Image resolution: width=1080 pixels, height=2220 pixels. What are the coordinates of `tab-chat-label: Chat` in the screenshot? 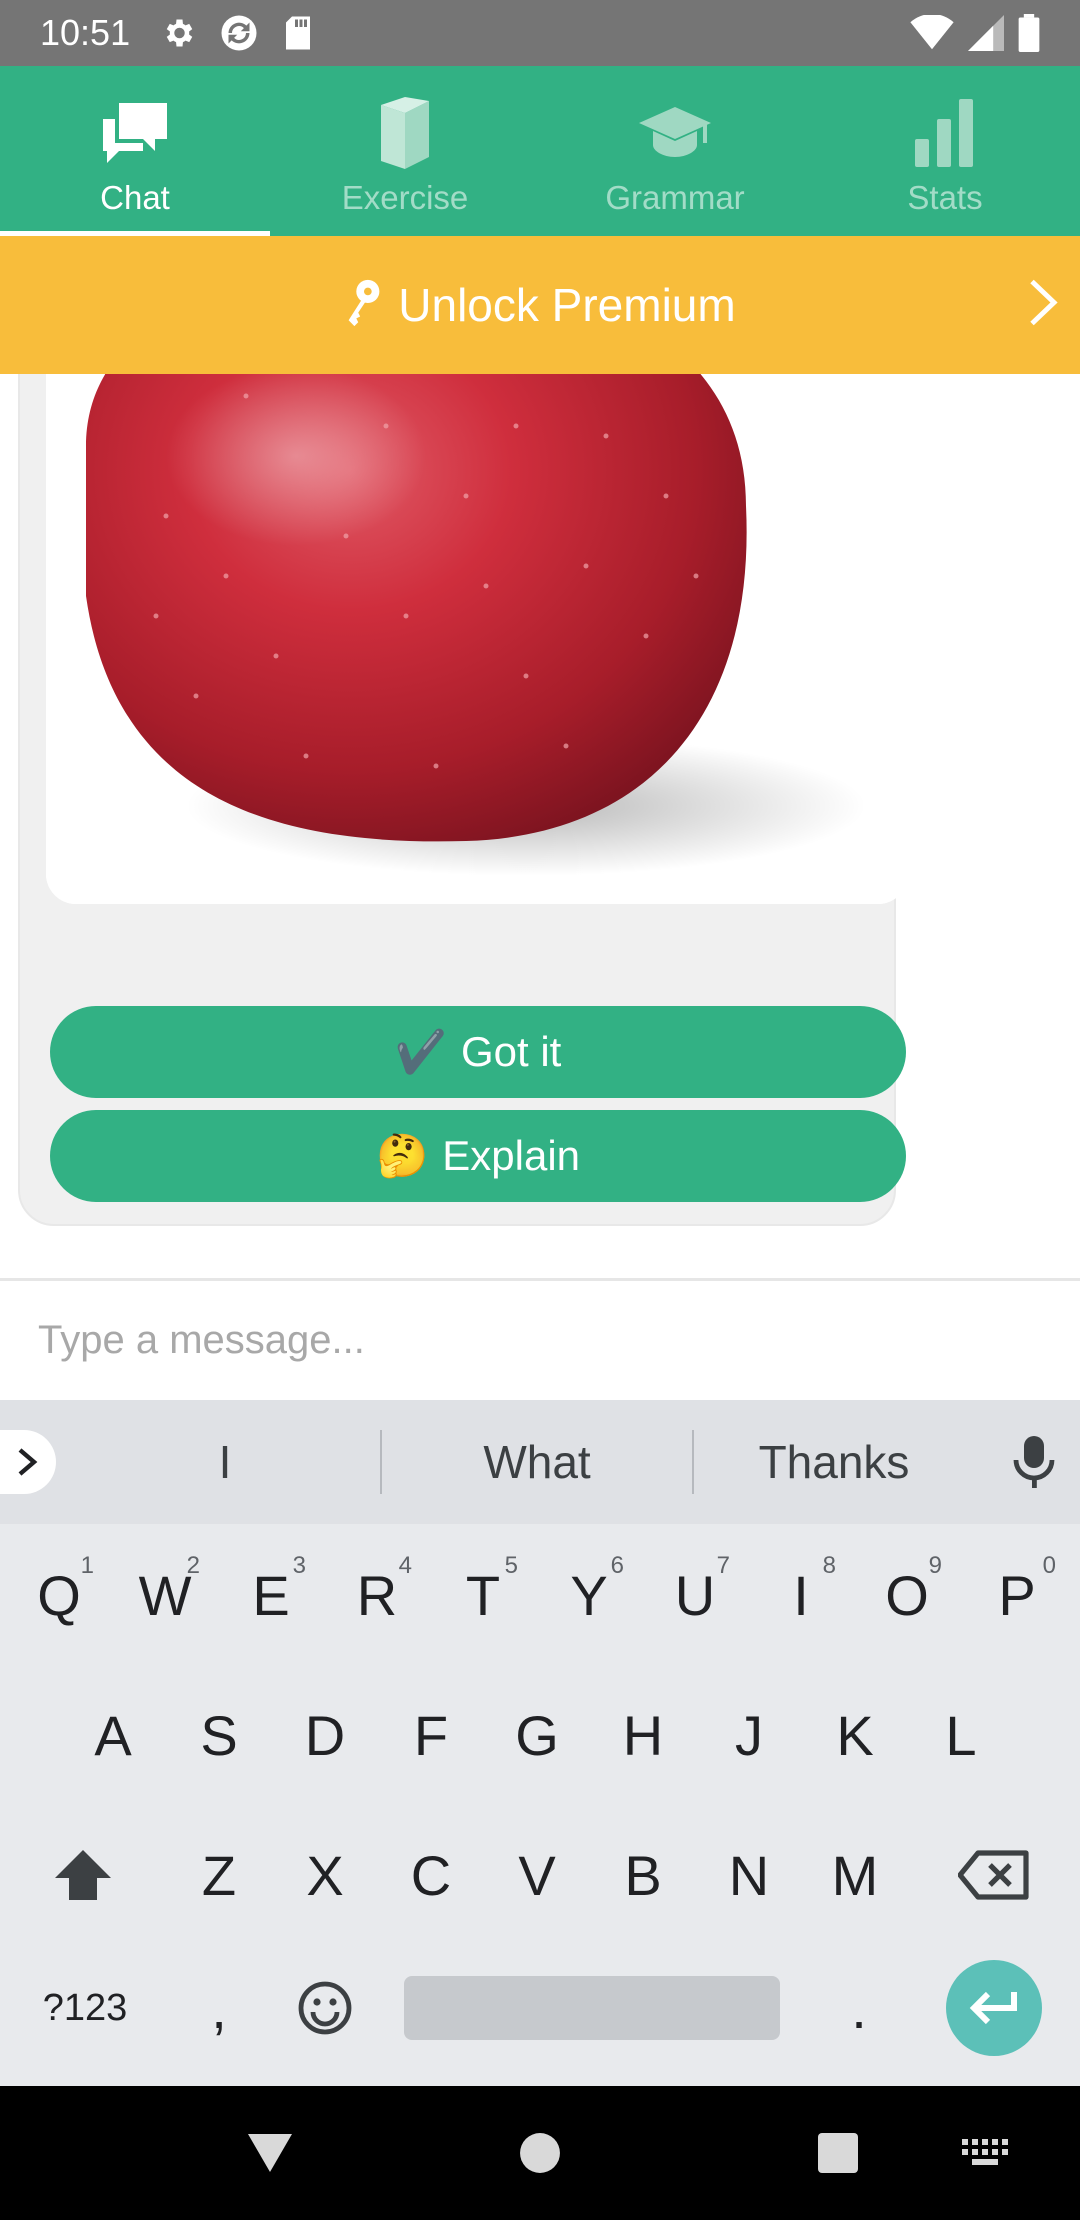 It's located at (135, 197).